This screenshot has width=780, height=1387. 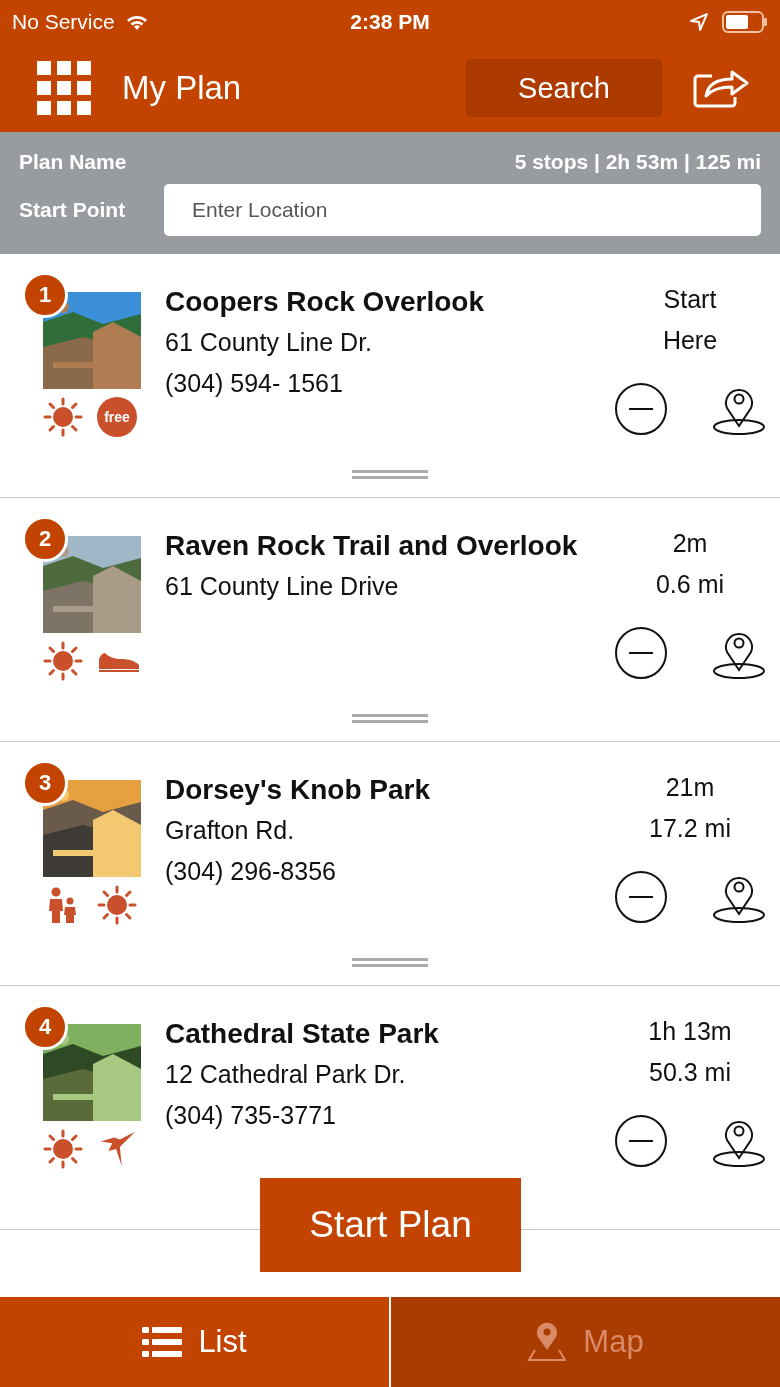 I want to click on carrier-text: No Service, so click(x=63, y=22).